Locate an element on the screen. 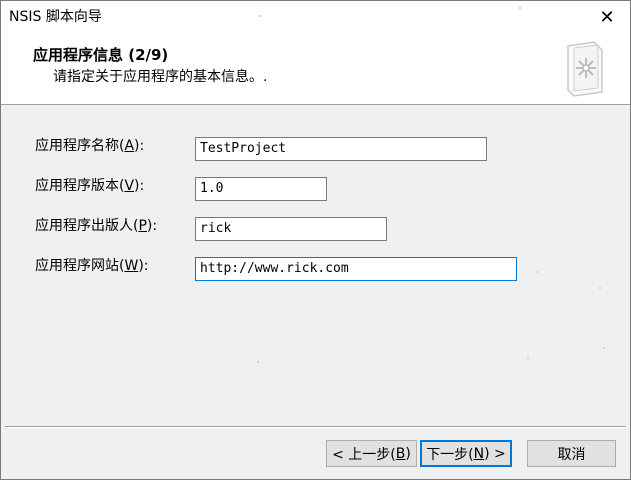  page-subtitle: 请指定关于应用程序的基本信息。. is located at coordinates (160, 77).